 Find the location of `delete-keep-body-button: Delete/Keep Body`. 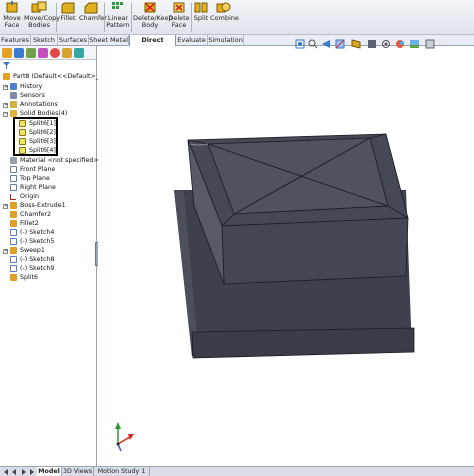

delete-keep-body-button: Delete/Keep Body is located at coordinates (153, 17).